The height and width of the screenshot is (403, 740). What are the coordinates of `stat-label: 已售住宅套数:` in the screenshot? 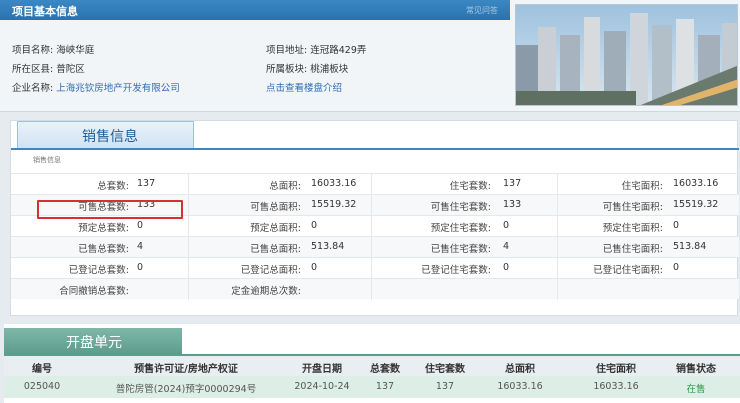 It's located at (460, 249).